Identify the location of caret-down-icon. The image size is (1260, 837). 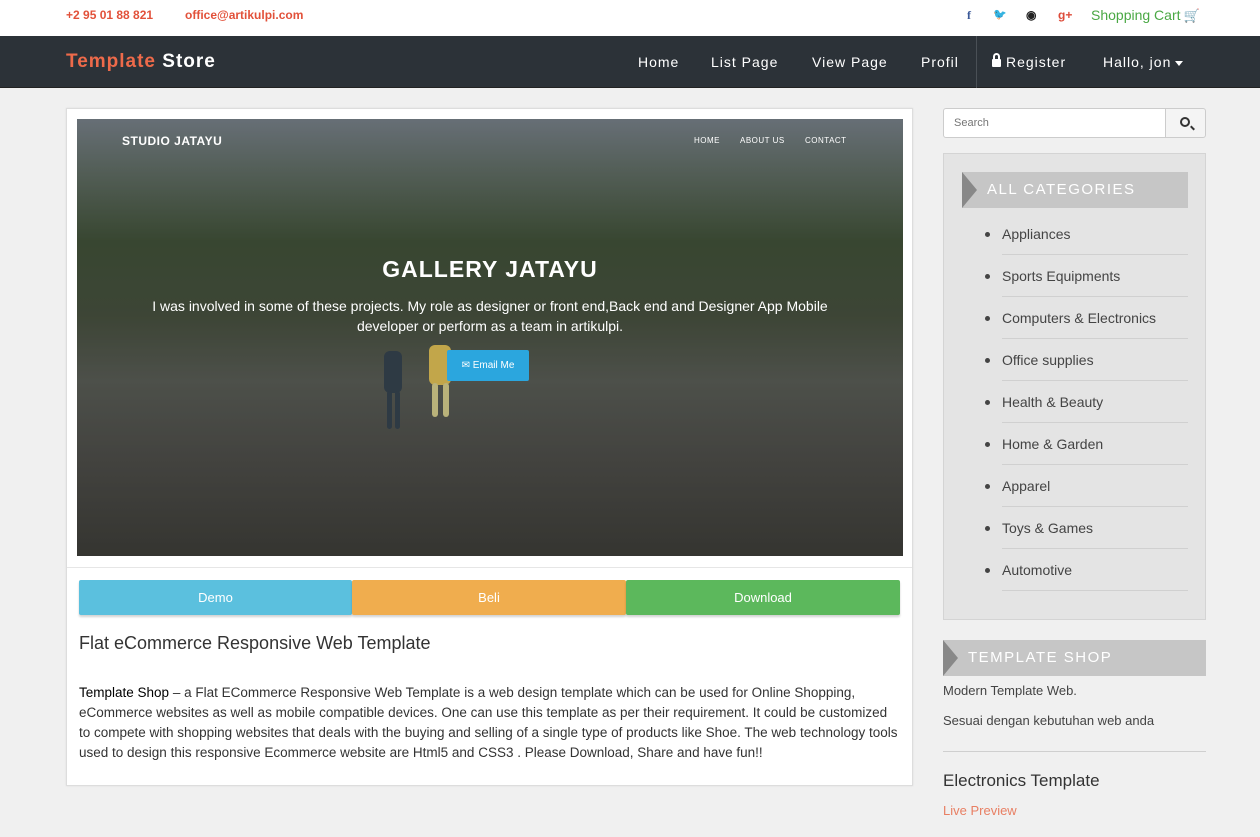
(1179, 63).